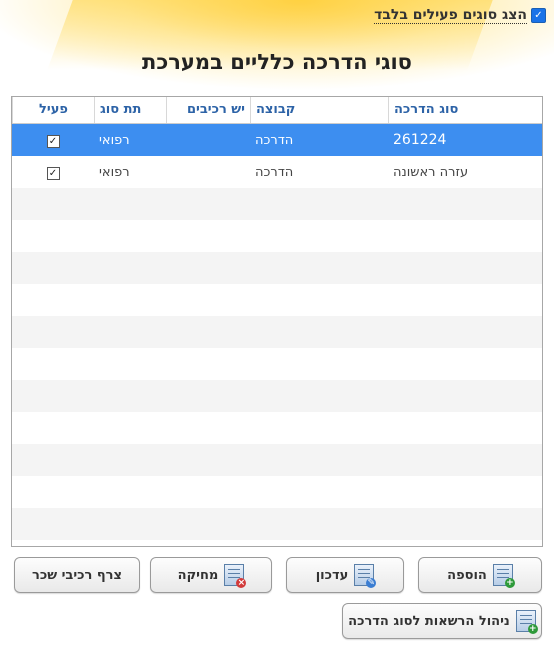 The image size is (554, 652). What do you see at coordinates (235, 576) in the screenshot?
I see `delete-icon: ×` at bounding box center [235, 576].